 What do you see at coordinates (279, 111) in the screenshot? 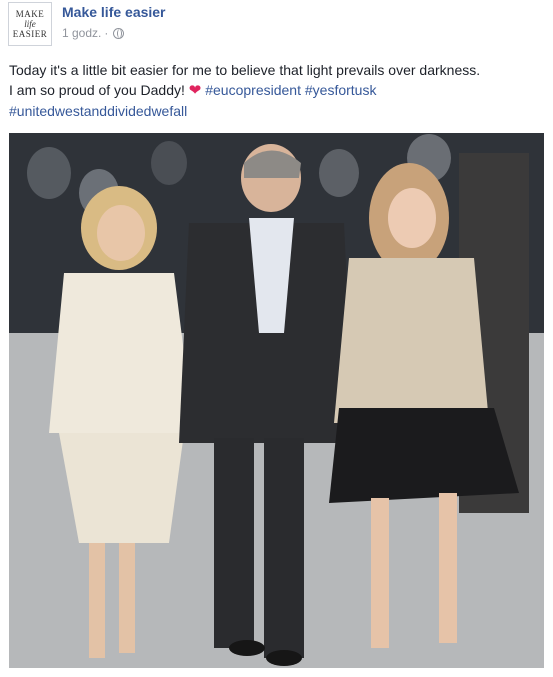
I see `post-text-line-3: #unitedwestanddividedwefall` at bounding box center [279, 111].